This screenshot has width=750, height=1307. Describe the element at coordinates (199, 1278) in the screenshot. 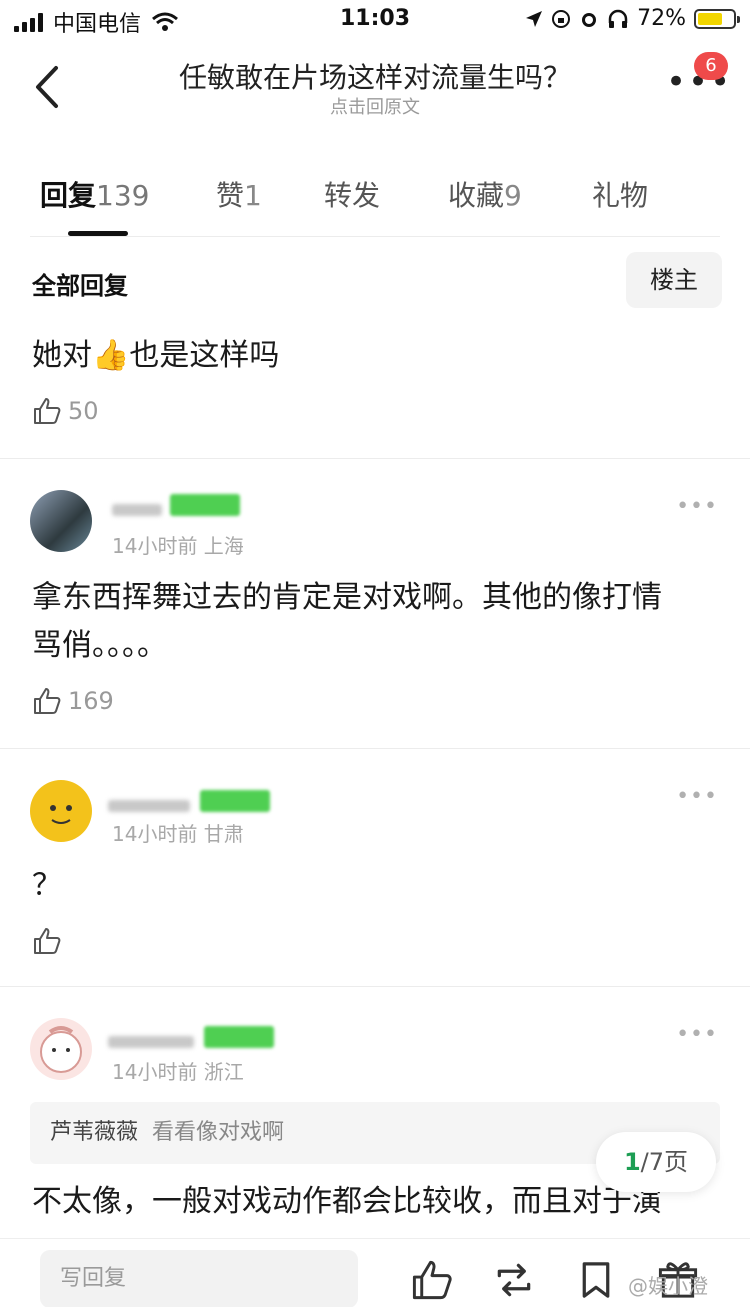

I see `write-reply-input: 写回复` at that location.